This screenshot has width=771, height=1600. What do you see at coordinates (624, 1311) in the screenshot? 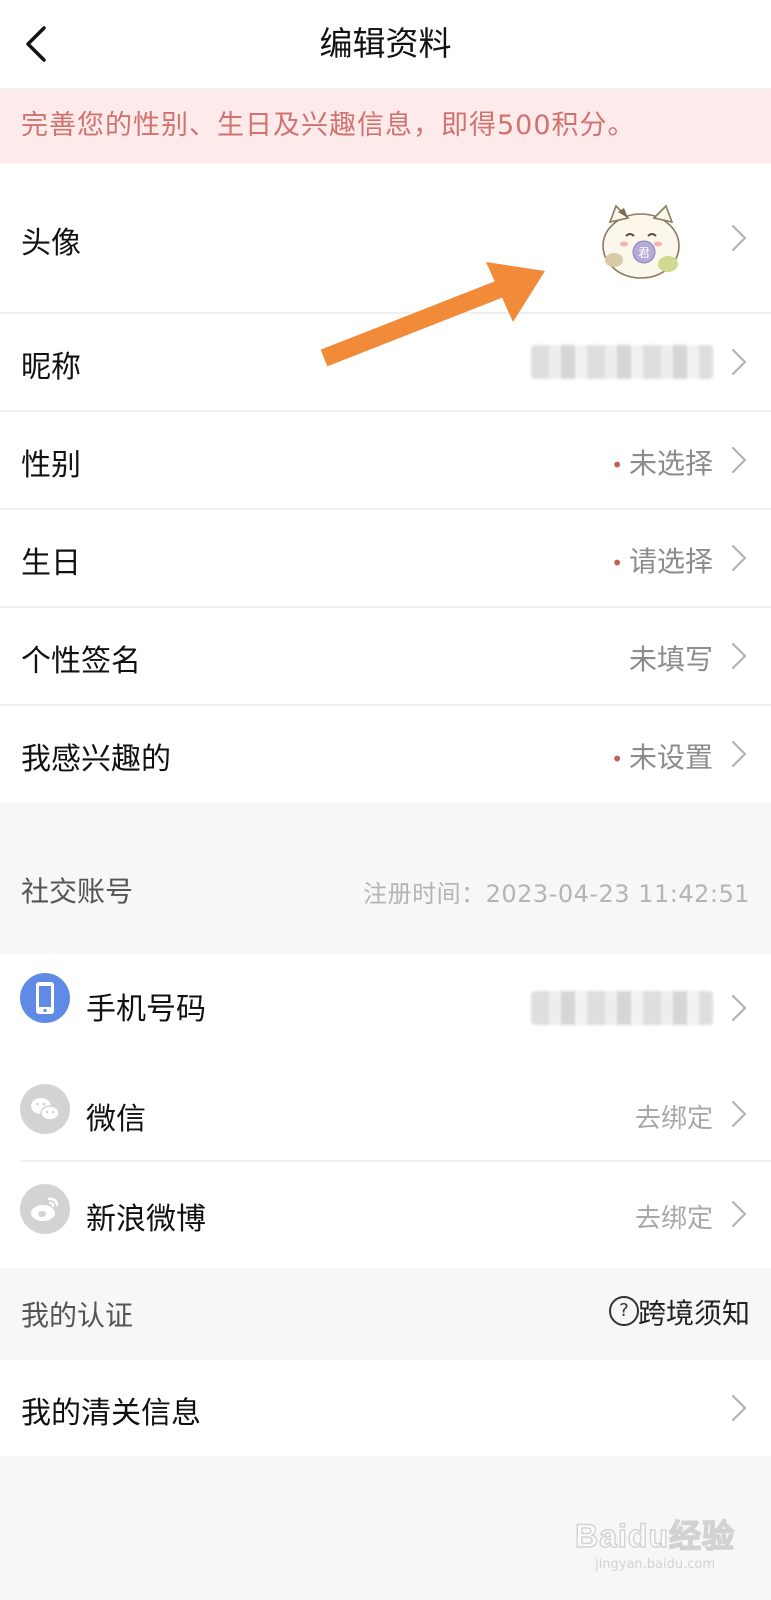
I see `question-circle-icon: ?` at bounding box center [624, 1311].